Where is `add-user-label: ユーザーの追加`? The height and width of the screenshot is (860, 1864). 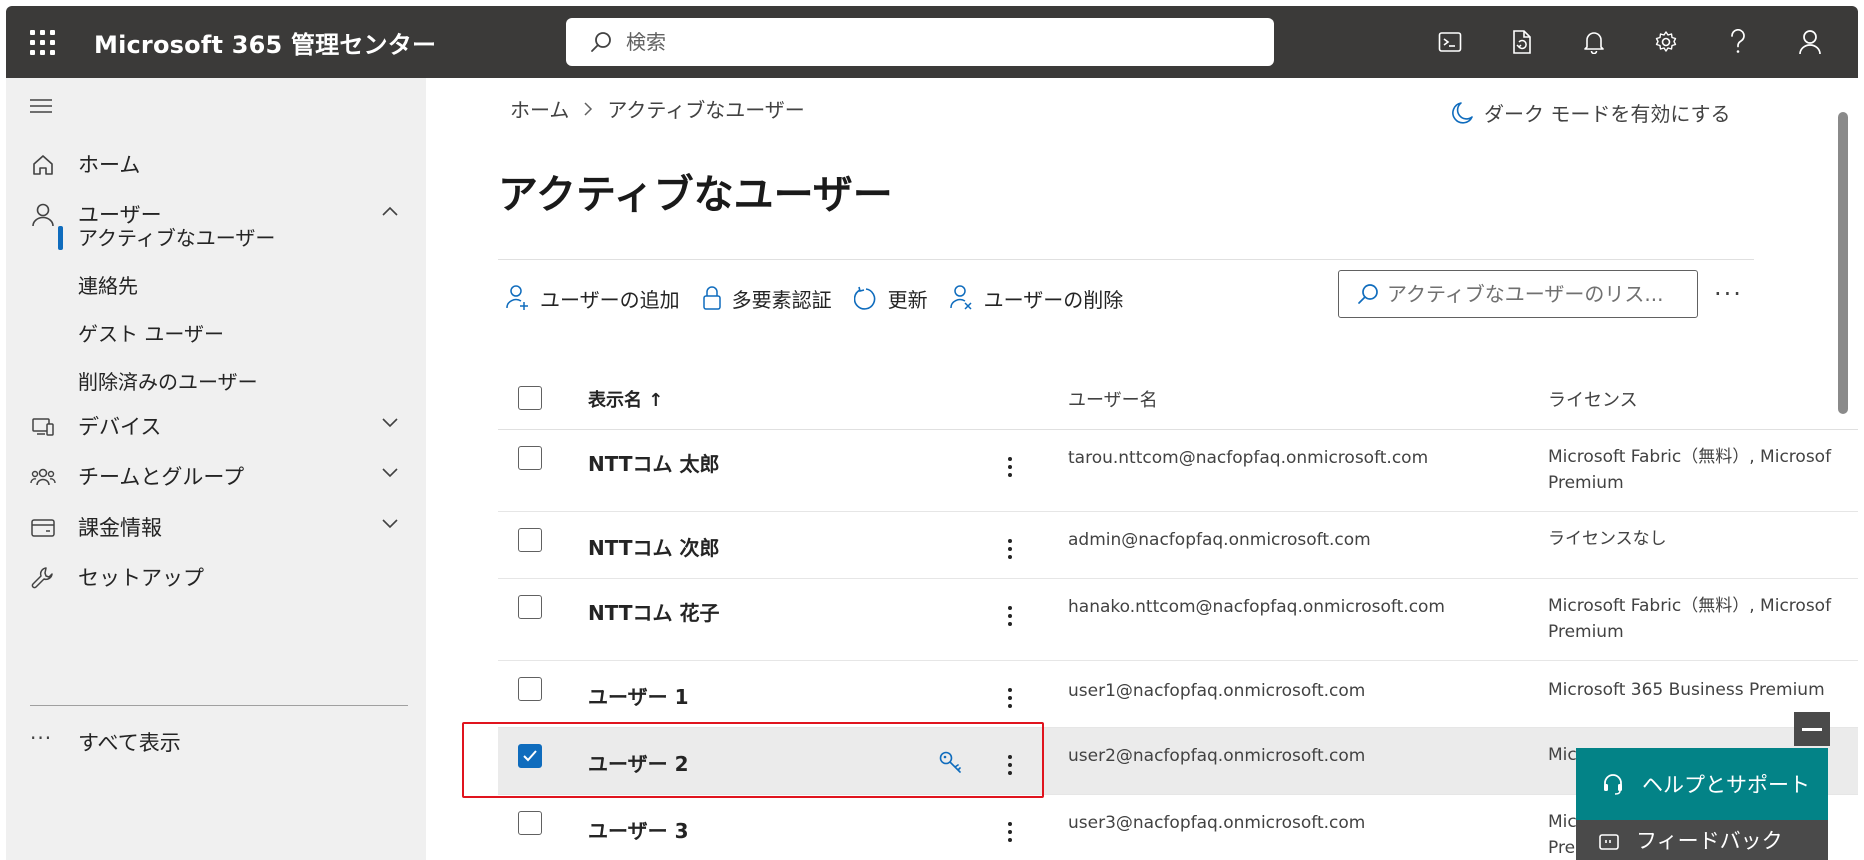 add-user-label: ユーザーの追加 is located at coordinates (610, 299).